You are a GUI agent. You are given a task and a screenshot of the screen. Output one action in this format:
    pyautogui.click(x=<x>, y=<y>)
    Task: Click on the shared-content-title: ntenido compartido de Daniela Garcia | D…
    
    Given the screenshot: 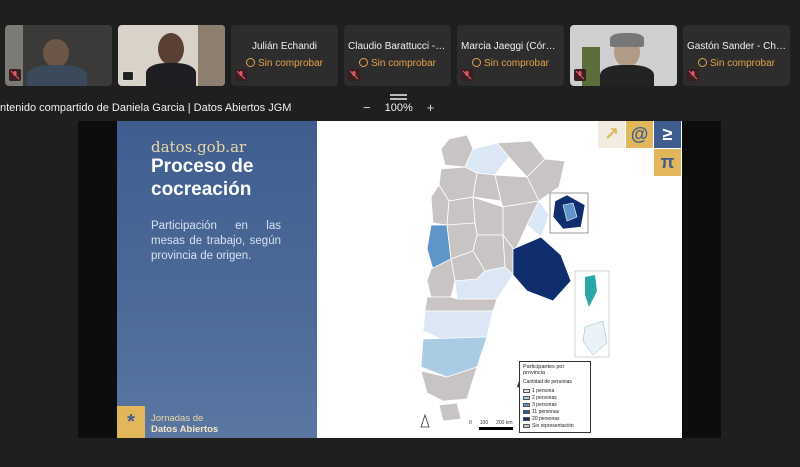 What is the action you would take?
    pyautogui.click(x=146, y=108)
    